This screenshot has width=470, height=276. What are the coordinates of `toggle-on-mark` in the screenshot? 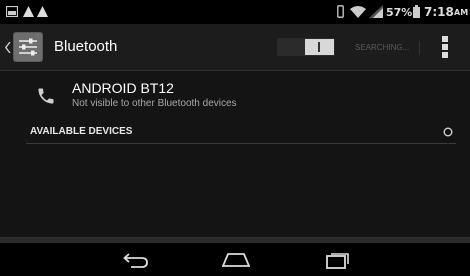 It's located at (319, 47).